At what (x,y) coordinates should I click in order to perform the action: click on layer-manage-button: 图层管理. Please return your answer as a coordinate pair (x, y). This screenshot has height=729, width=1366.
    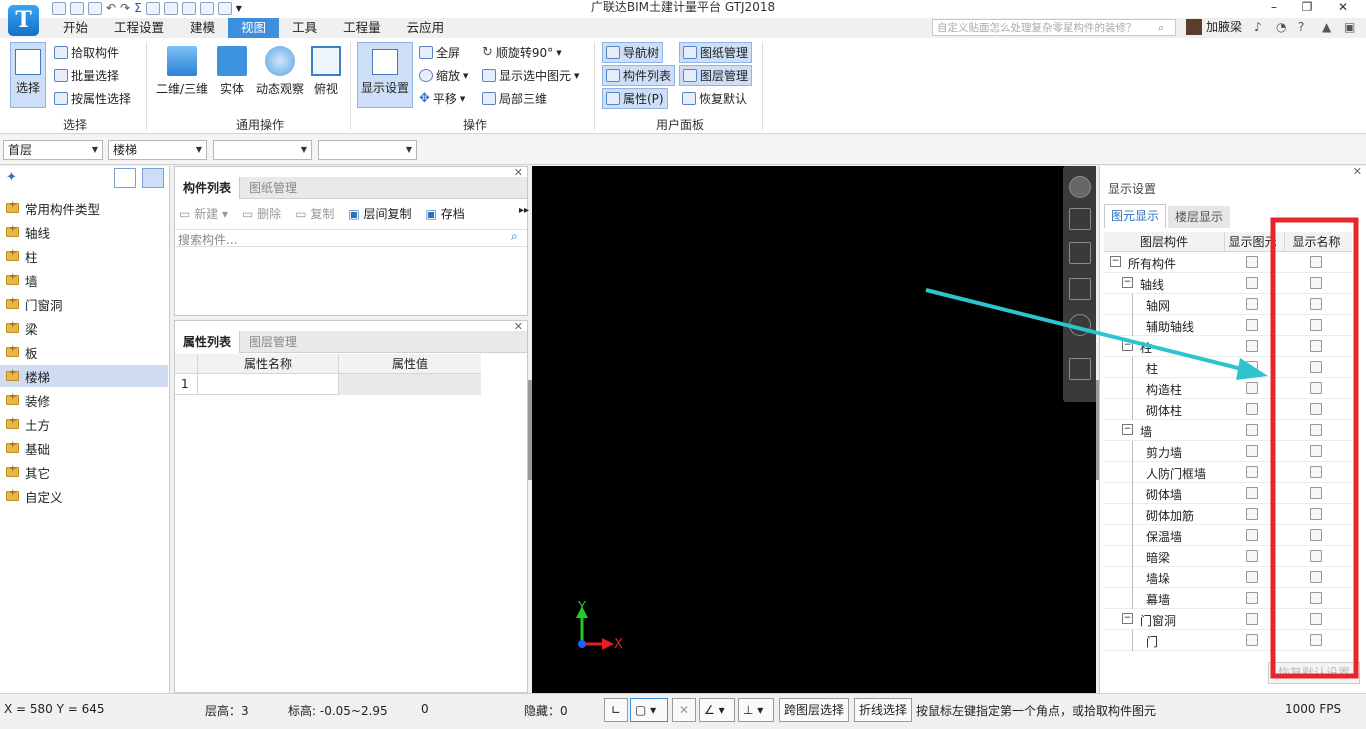
    Looking at the image, I should click on (716, 75).